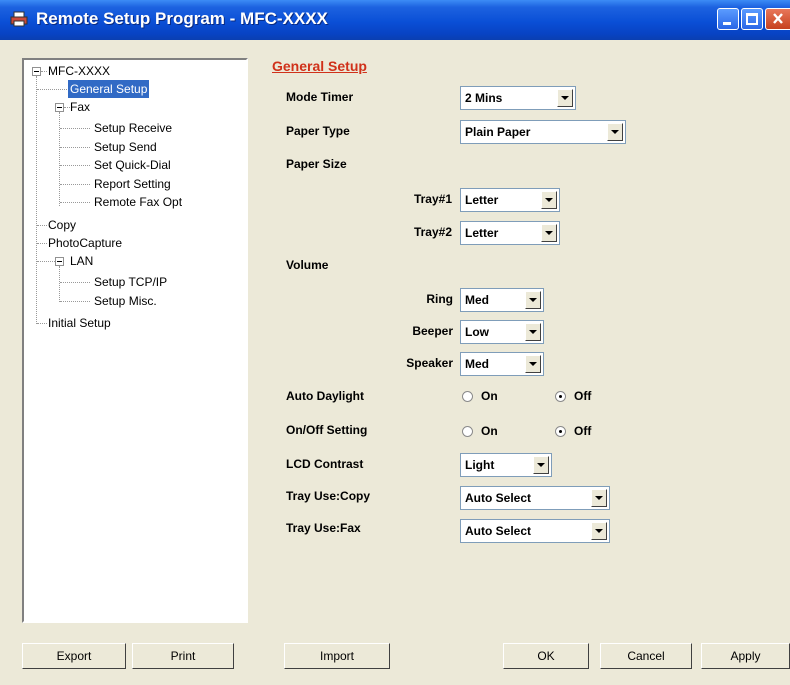 Image resolution: width=790 pixels, height=685 pixels. I want to click on ok-button: OK, so click(546, 656).